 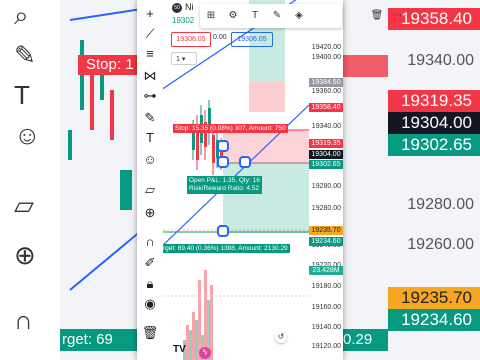 What do you see at coordinates (150, 263) in the screenshot?
I see `lock-drawing-icon: ✐` at bounding box center [150, 263].